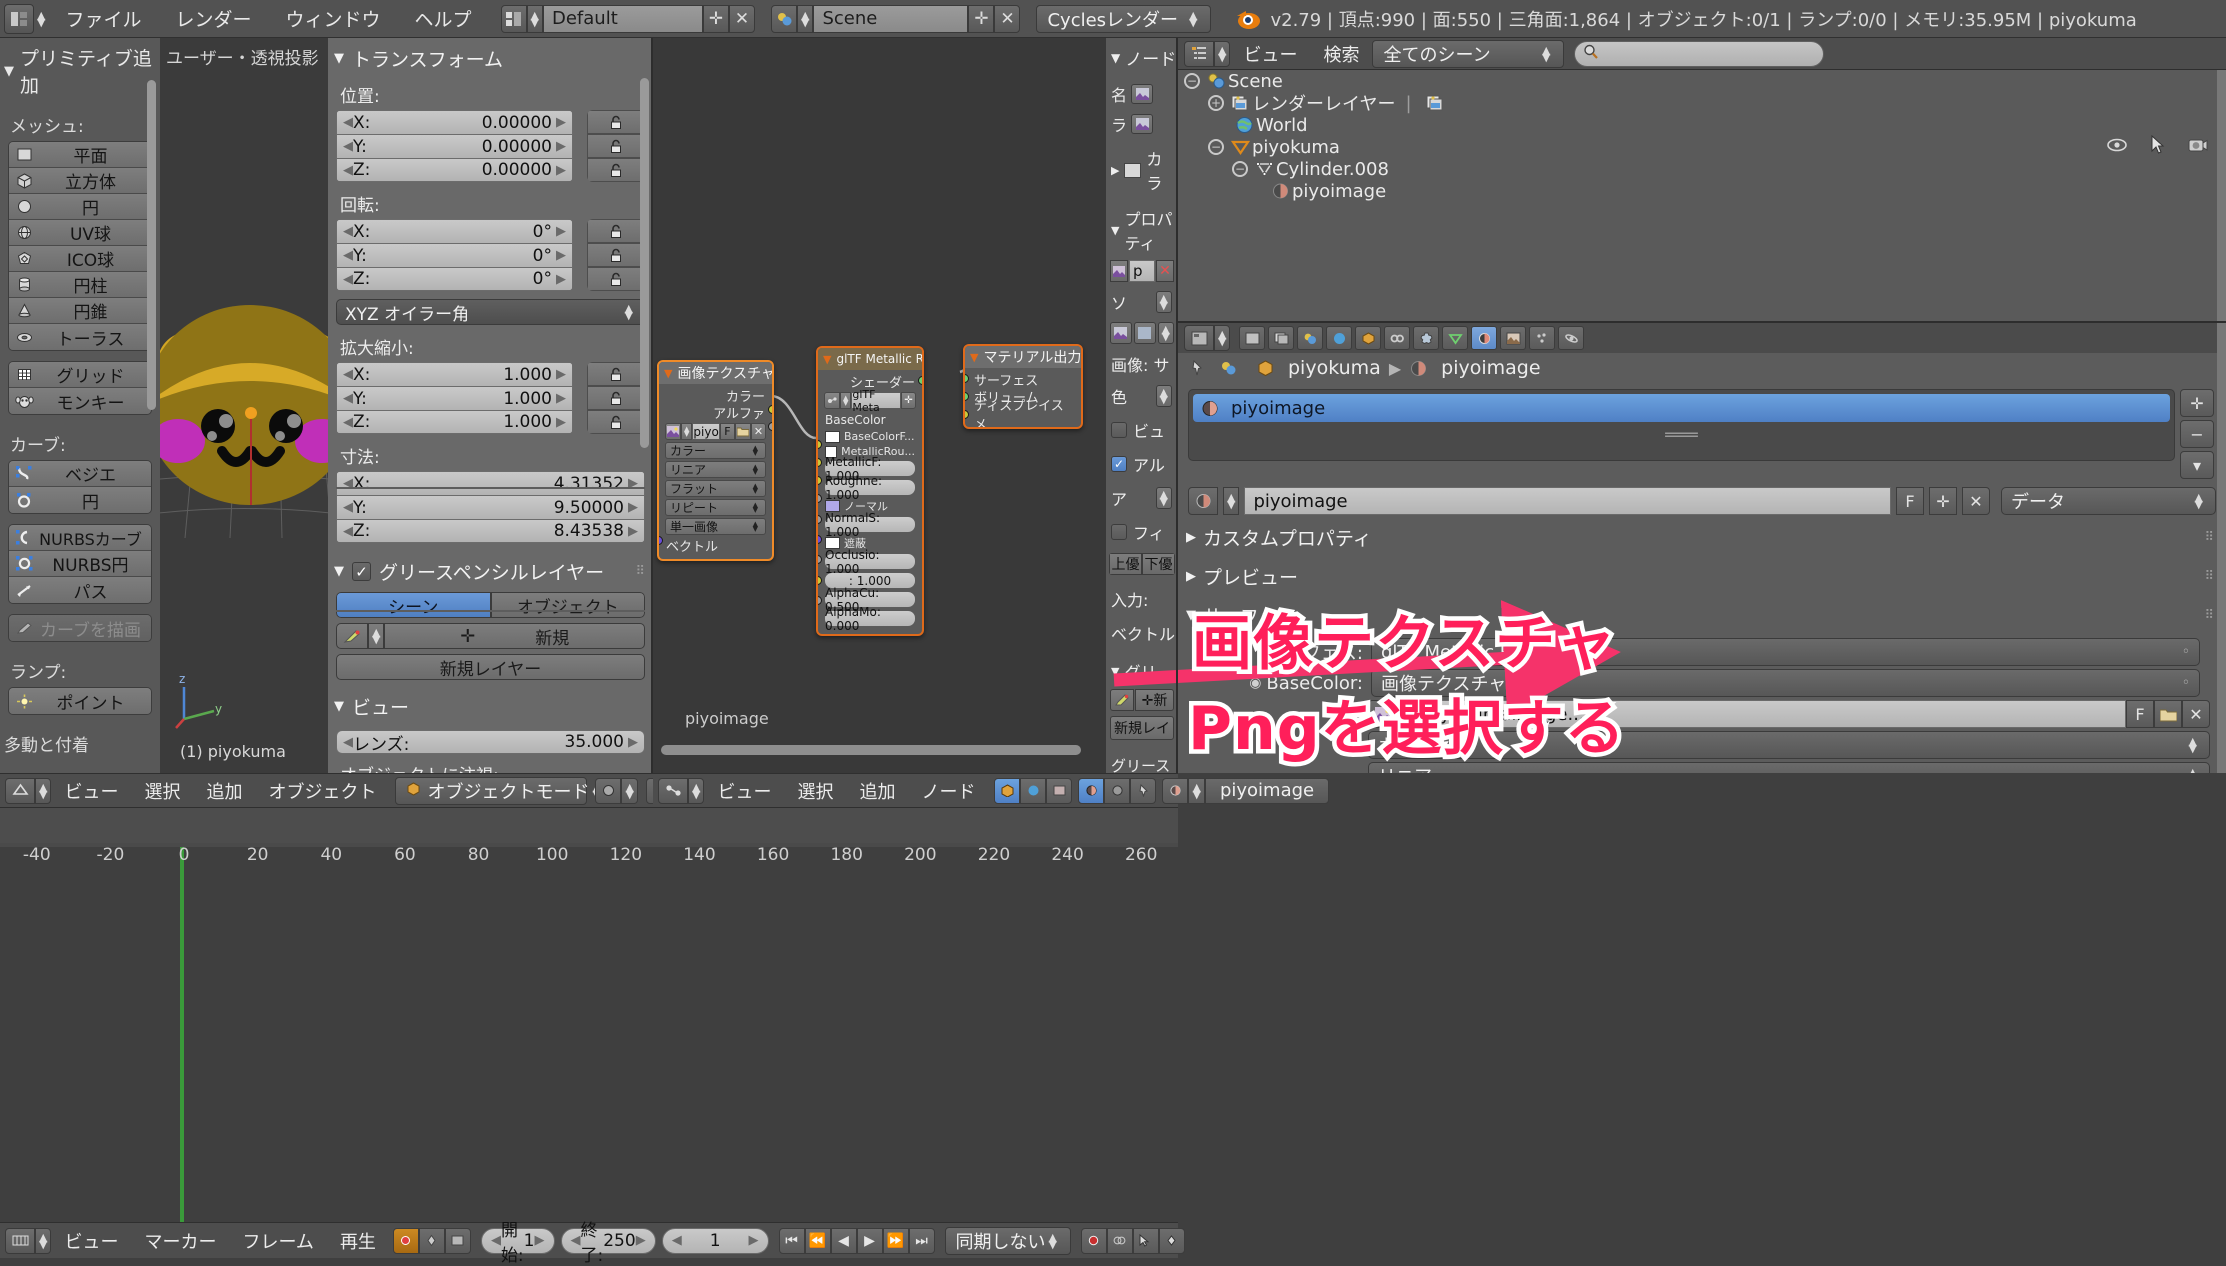  What do you see at coordinates (1567, 501) in the screenshot?
I see `material-name-field: piyoimage` at bounding box center [1567, 501].